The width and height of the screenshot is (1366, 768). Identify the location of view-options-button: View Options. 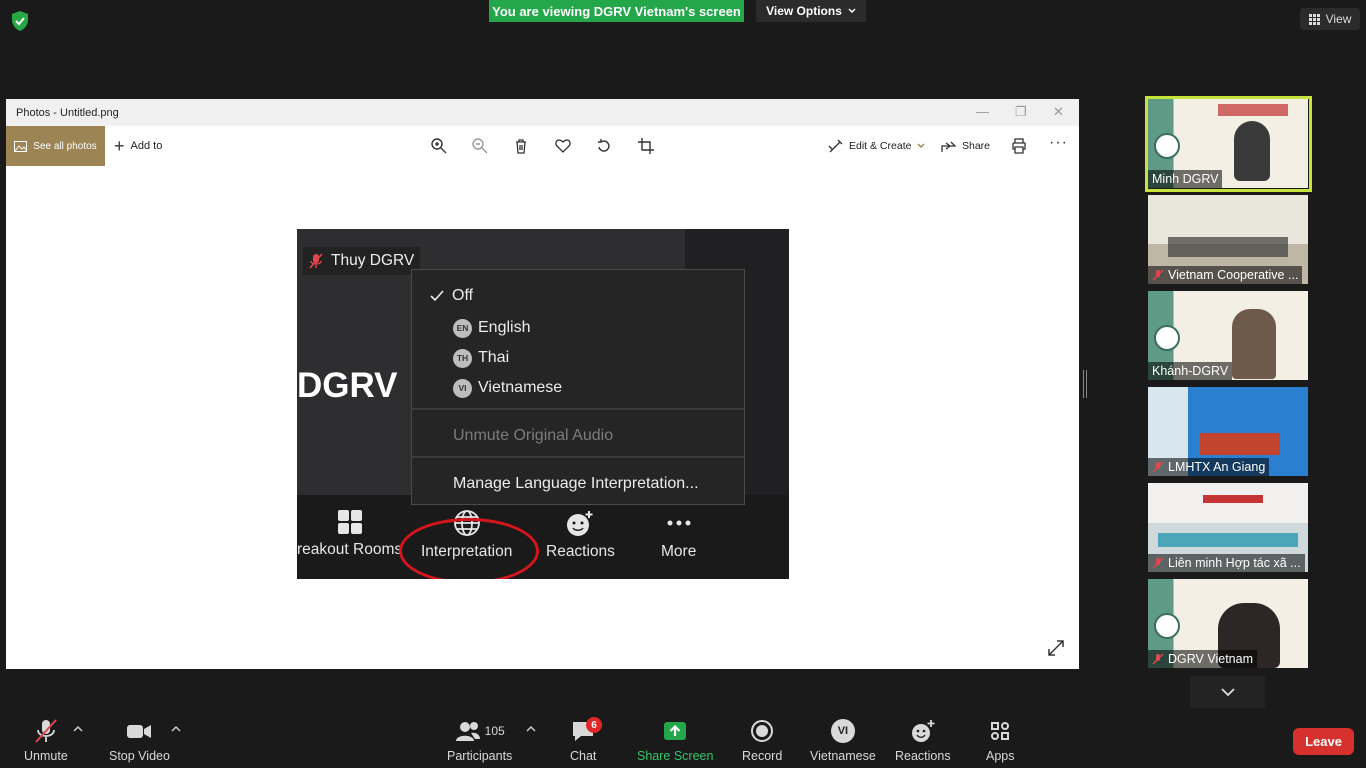
(811, 11).